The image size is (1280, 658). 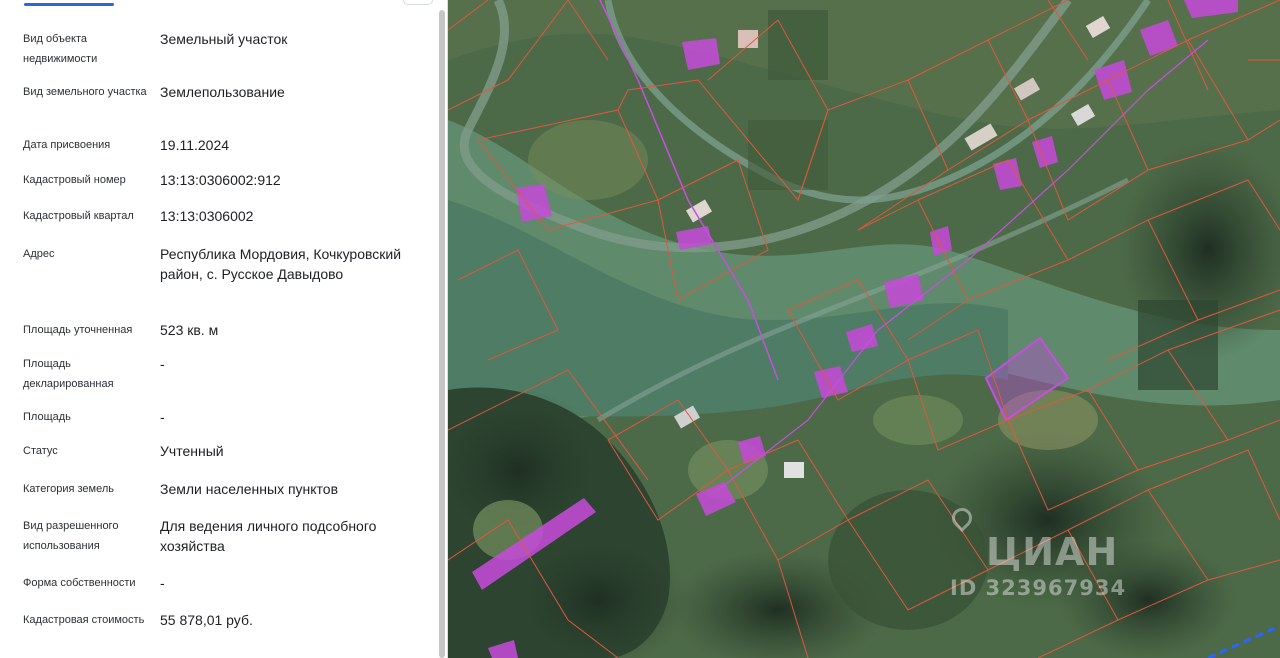 I want to click on property-label: Площадь, so click(x=47, y=417).